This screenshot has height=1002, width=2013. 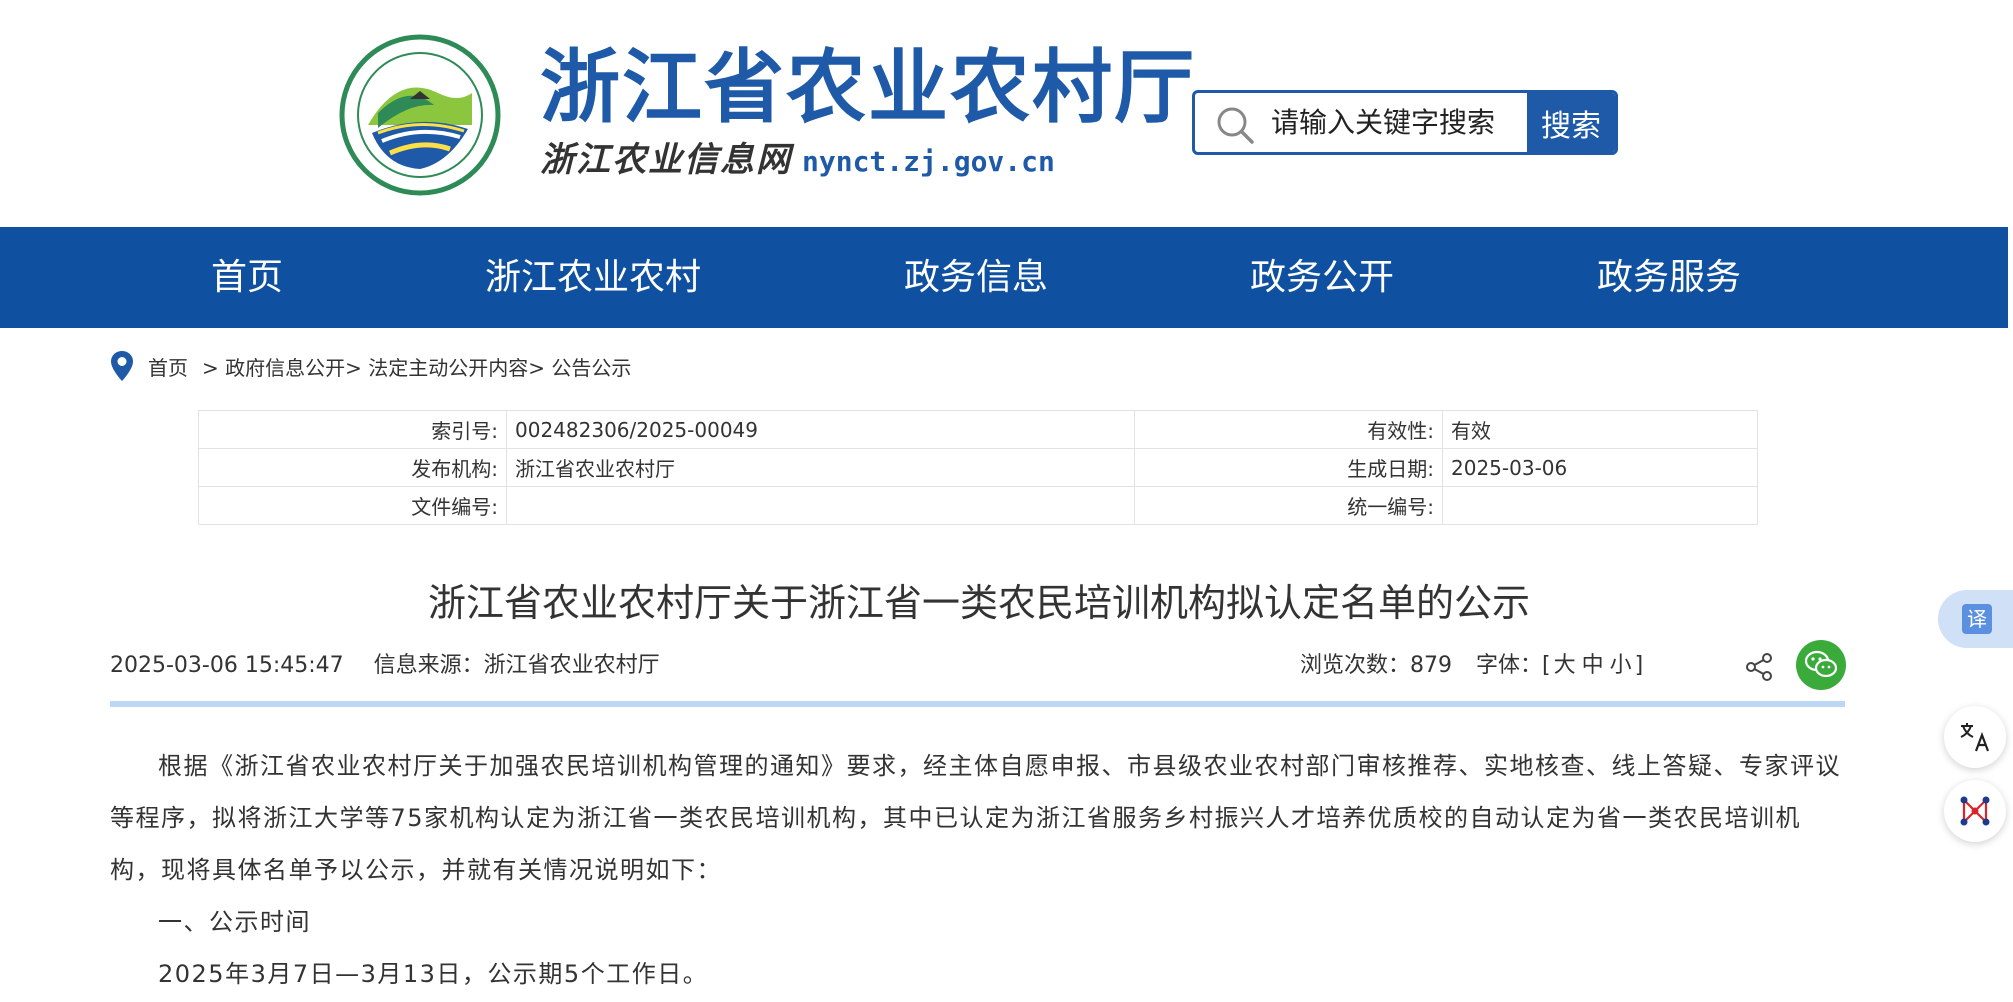 I want to click on font-size-label: 字体：[, so click(x=1513, y=665).